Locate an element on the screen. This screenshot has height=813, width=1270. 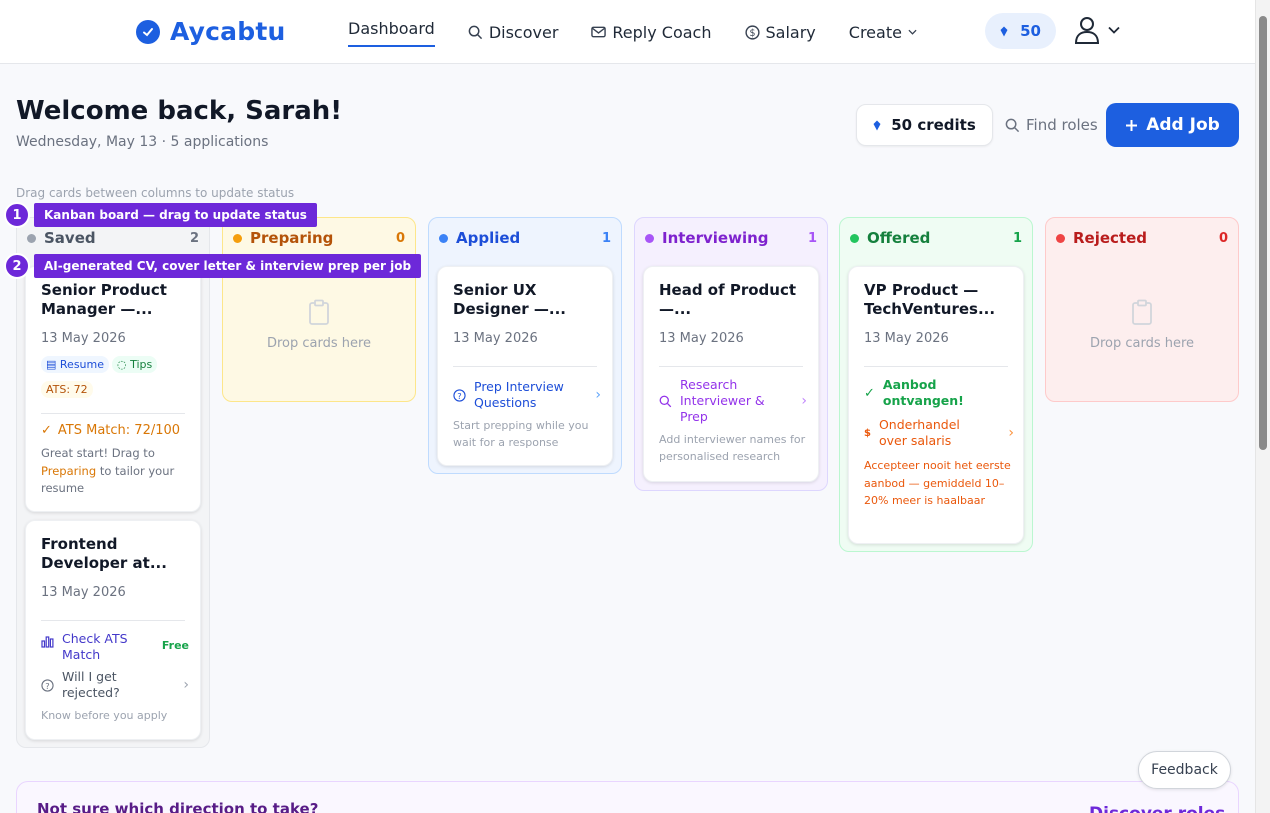
column-header-offered: Offered 1 is located at coordinates (936, 238).